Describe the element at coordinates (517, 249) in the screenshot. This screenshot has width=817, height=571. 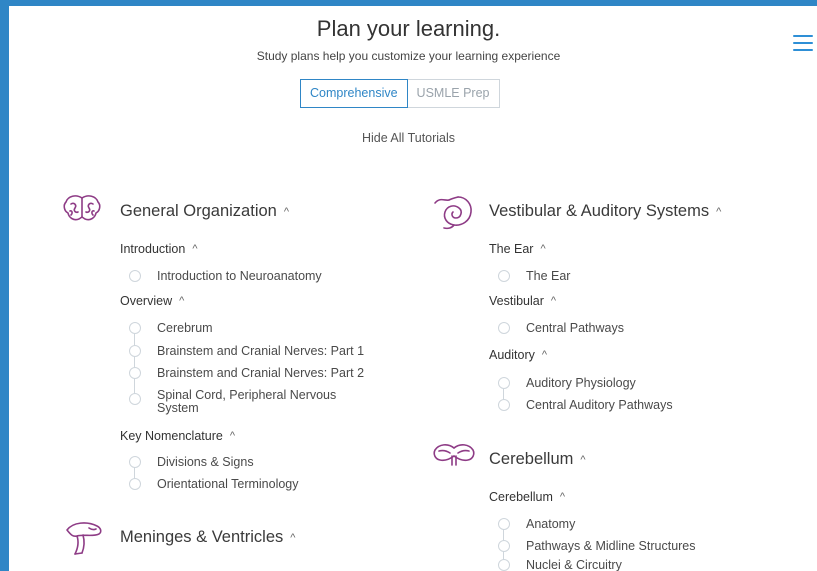
I see `group-the-ear: The Ear ^` at that location.